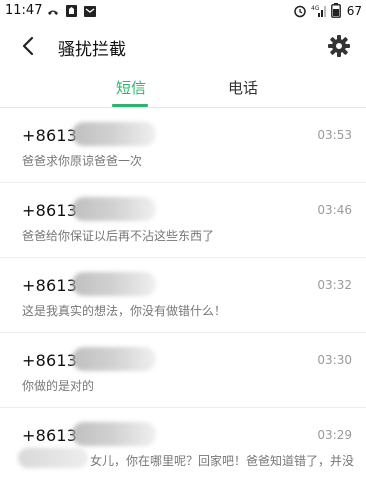 The image size is (366, 500). What do you see at coordinates (183, 46) in the screenshot?
I see `app-header: 骚扰拦截` at bounding box center [183, 46].